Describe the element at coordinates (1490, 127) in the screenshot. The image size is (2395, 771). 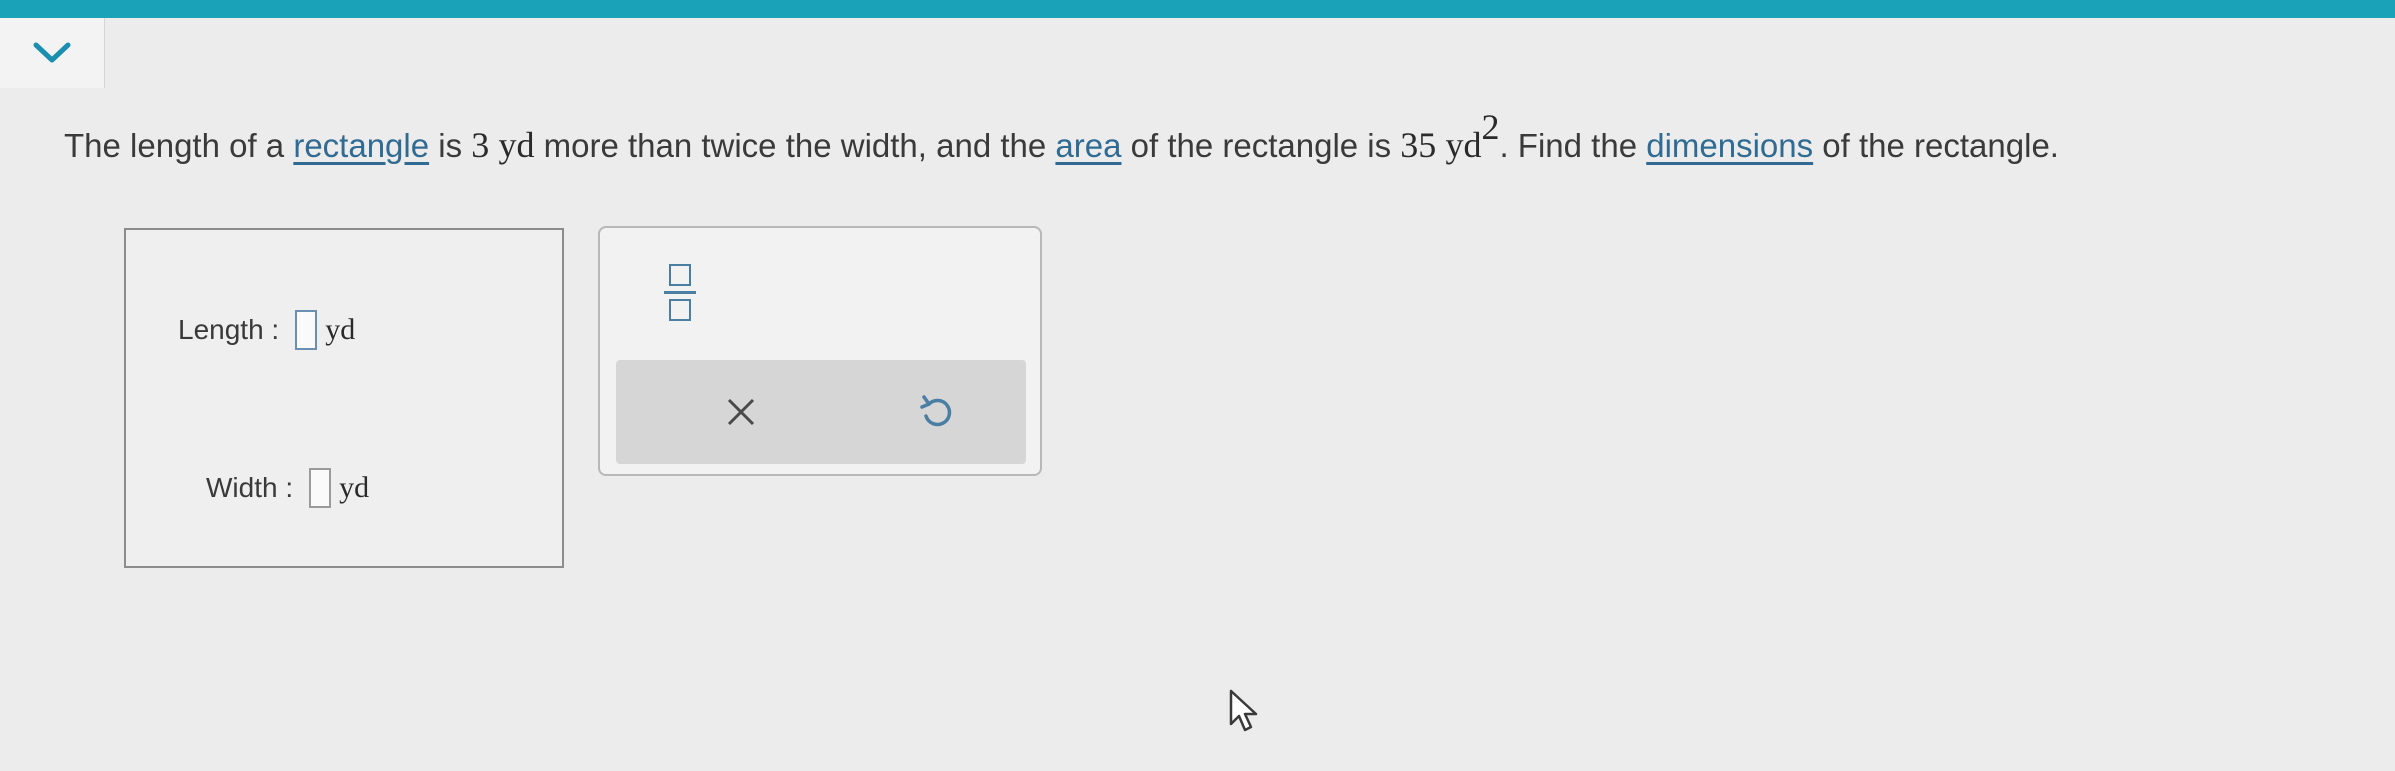
I see `area-exponent: 2` at that location.